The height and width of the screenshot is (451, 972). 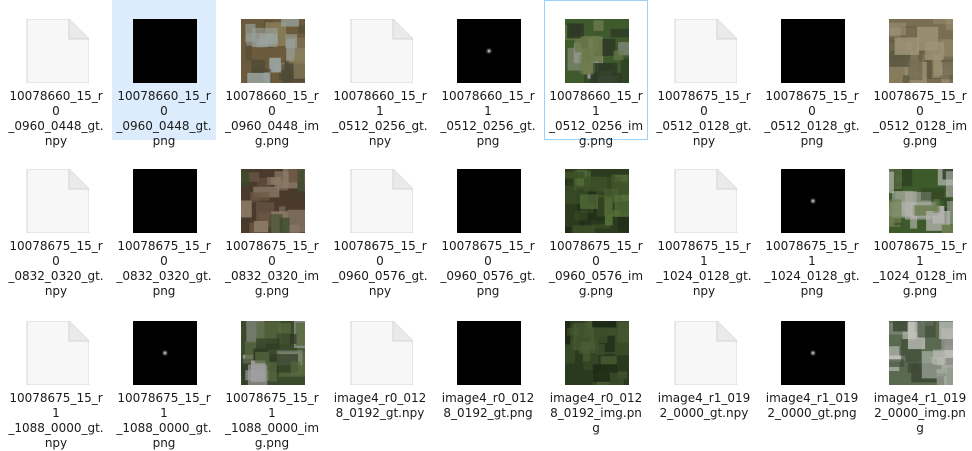 What do you see at coordinates (920, 372) in the screenshot?
I see `file-item: image4_r1_019 2_0000_img.pn g` at bounding box center [920, 372].